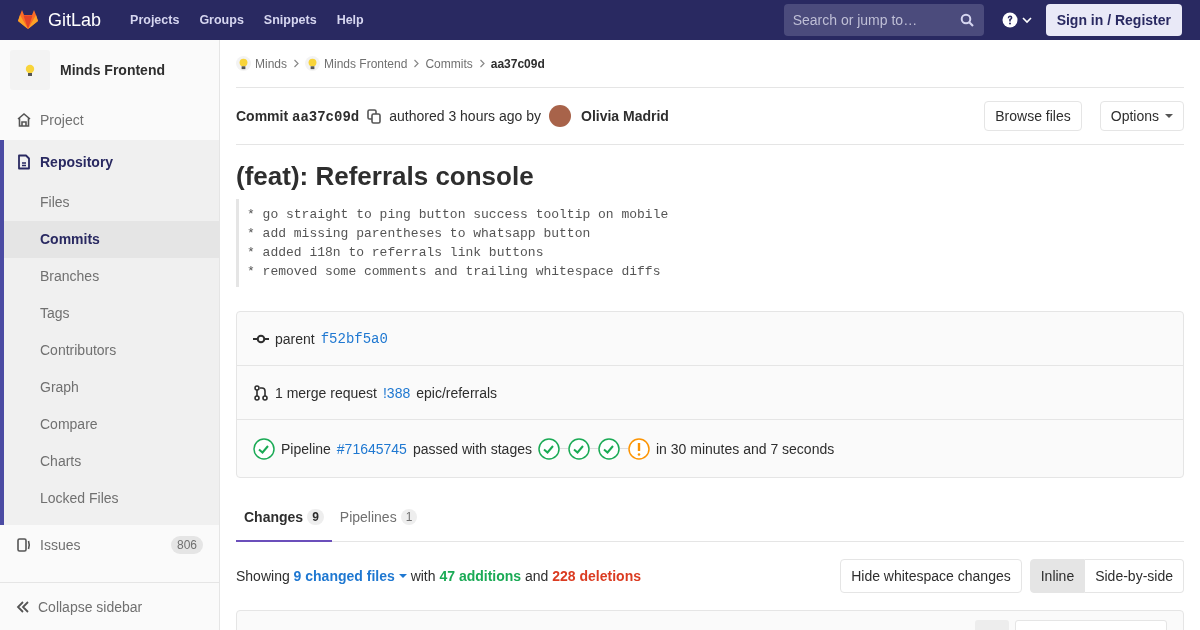 Image resolution: width=1200 pixels, height=630 pixels. I want to click on sign-in-button: Sign in / Register, so click(1113, 20).